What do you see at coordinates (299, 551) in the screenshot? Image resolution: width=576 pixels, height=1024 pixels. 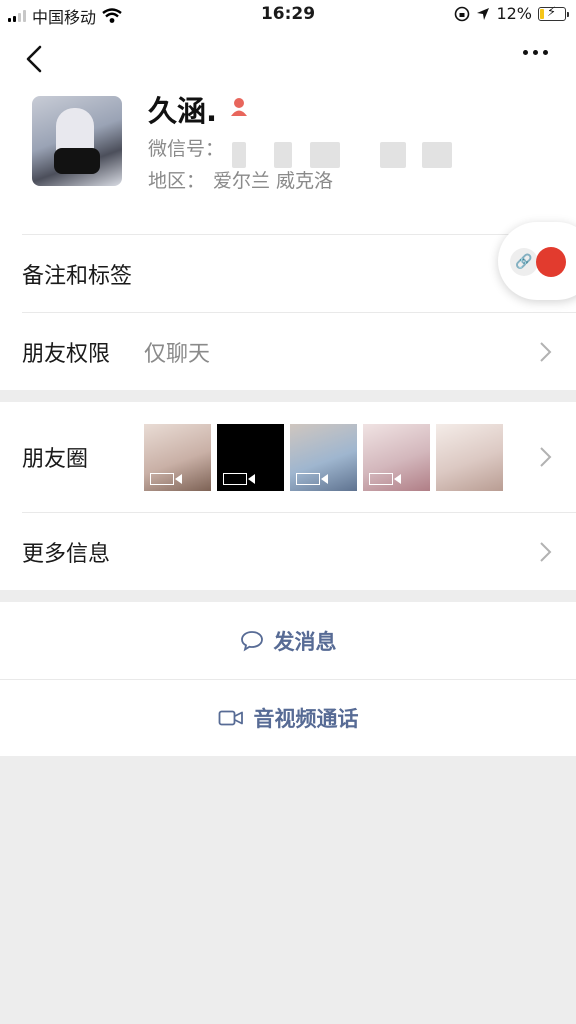 I see `more-info-row: 更多信息` at bounding box center [299, 551].